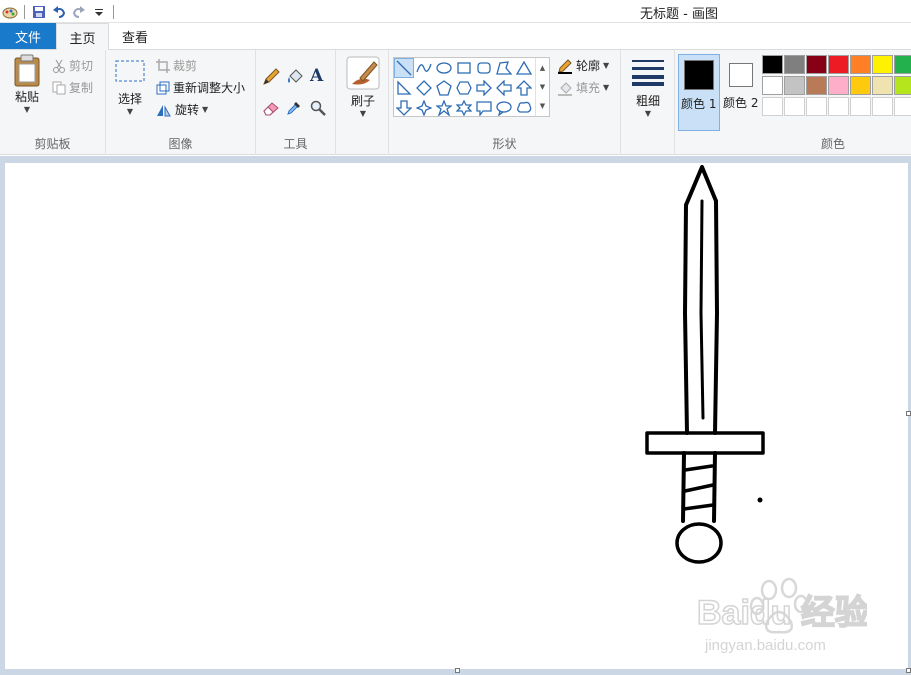 The height and width of the screenshot is (675, 911). What do you see at coordinates (524, 108) in the screenshot?
I see `cloud-callout-shape-icon` at bounding box center [524, 108].